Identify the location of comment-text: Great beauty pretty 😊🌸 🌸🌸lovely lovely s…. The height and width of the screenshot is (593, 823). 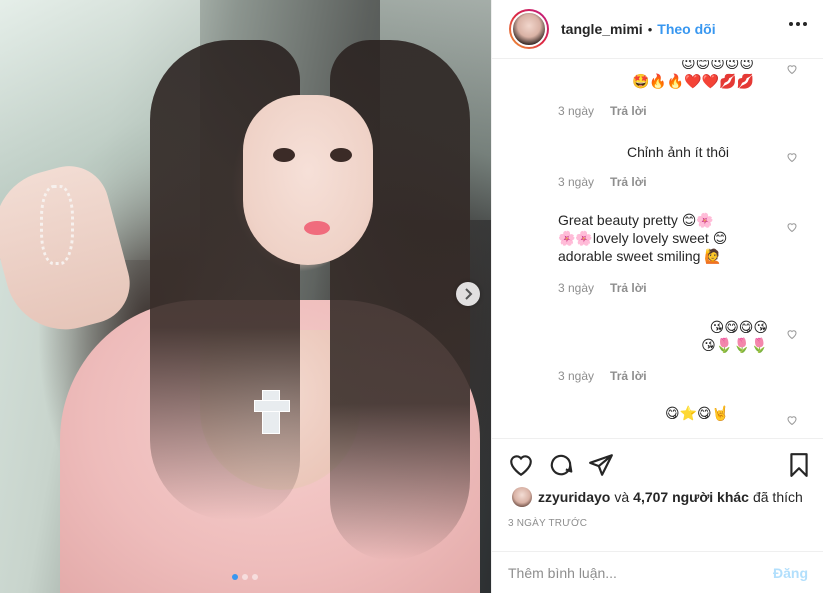
(643, 238).